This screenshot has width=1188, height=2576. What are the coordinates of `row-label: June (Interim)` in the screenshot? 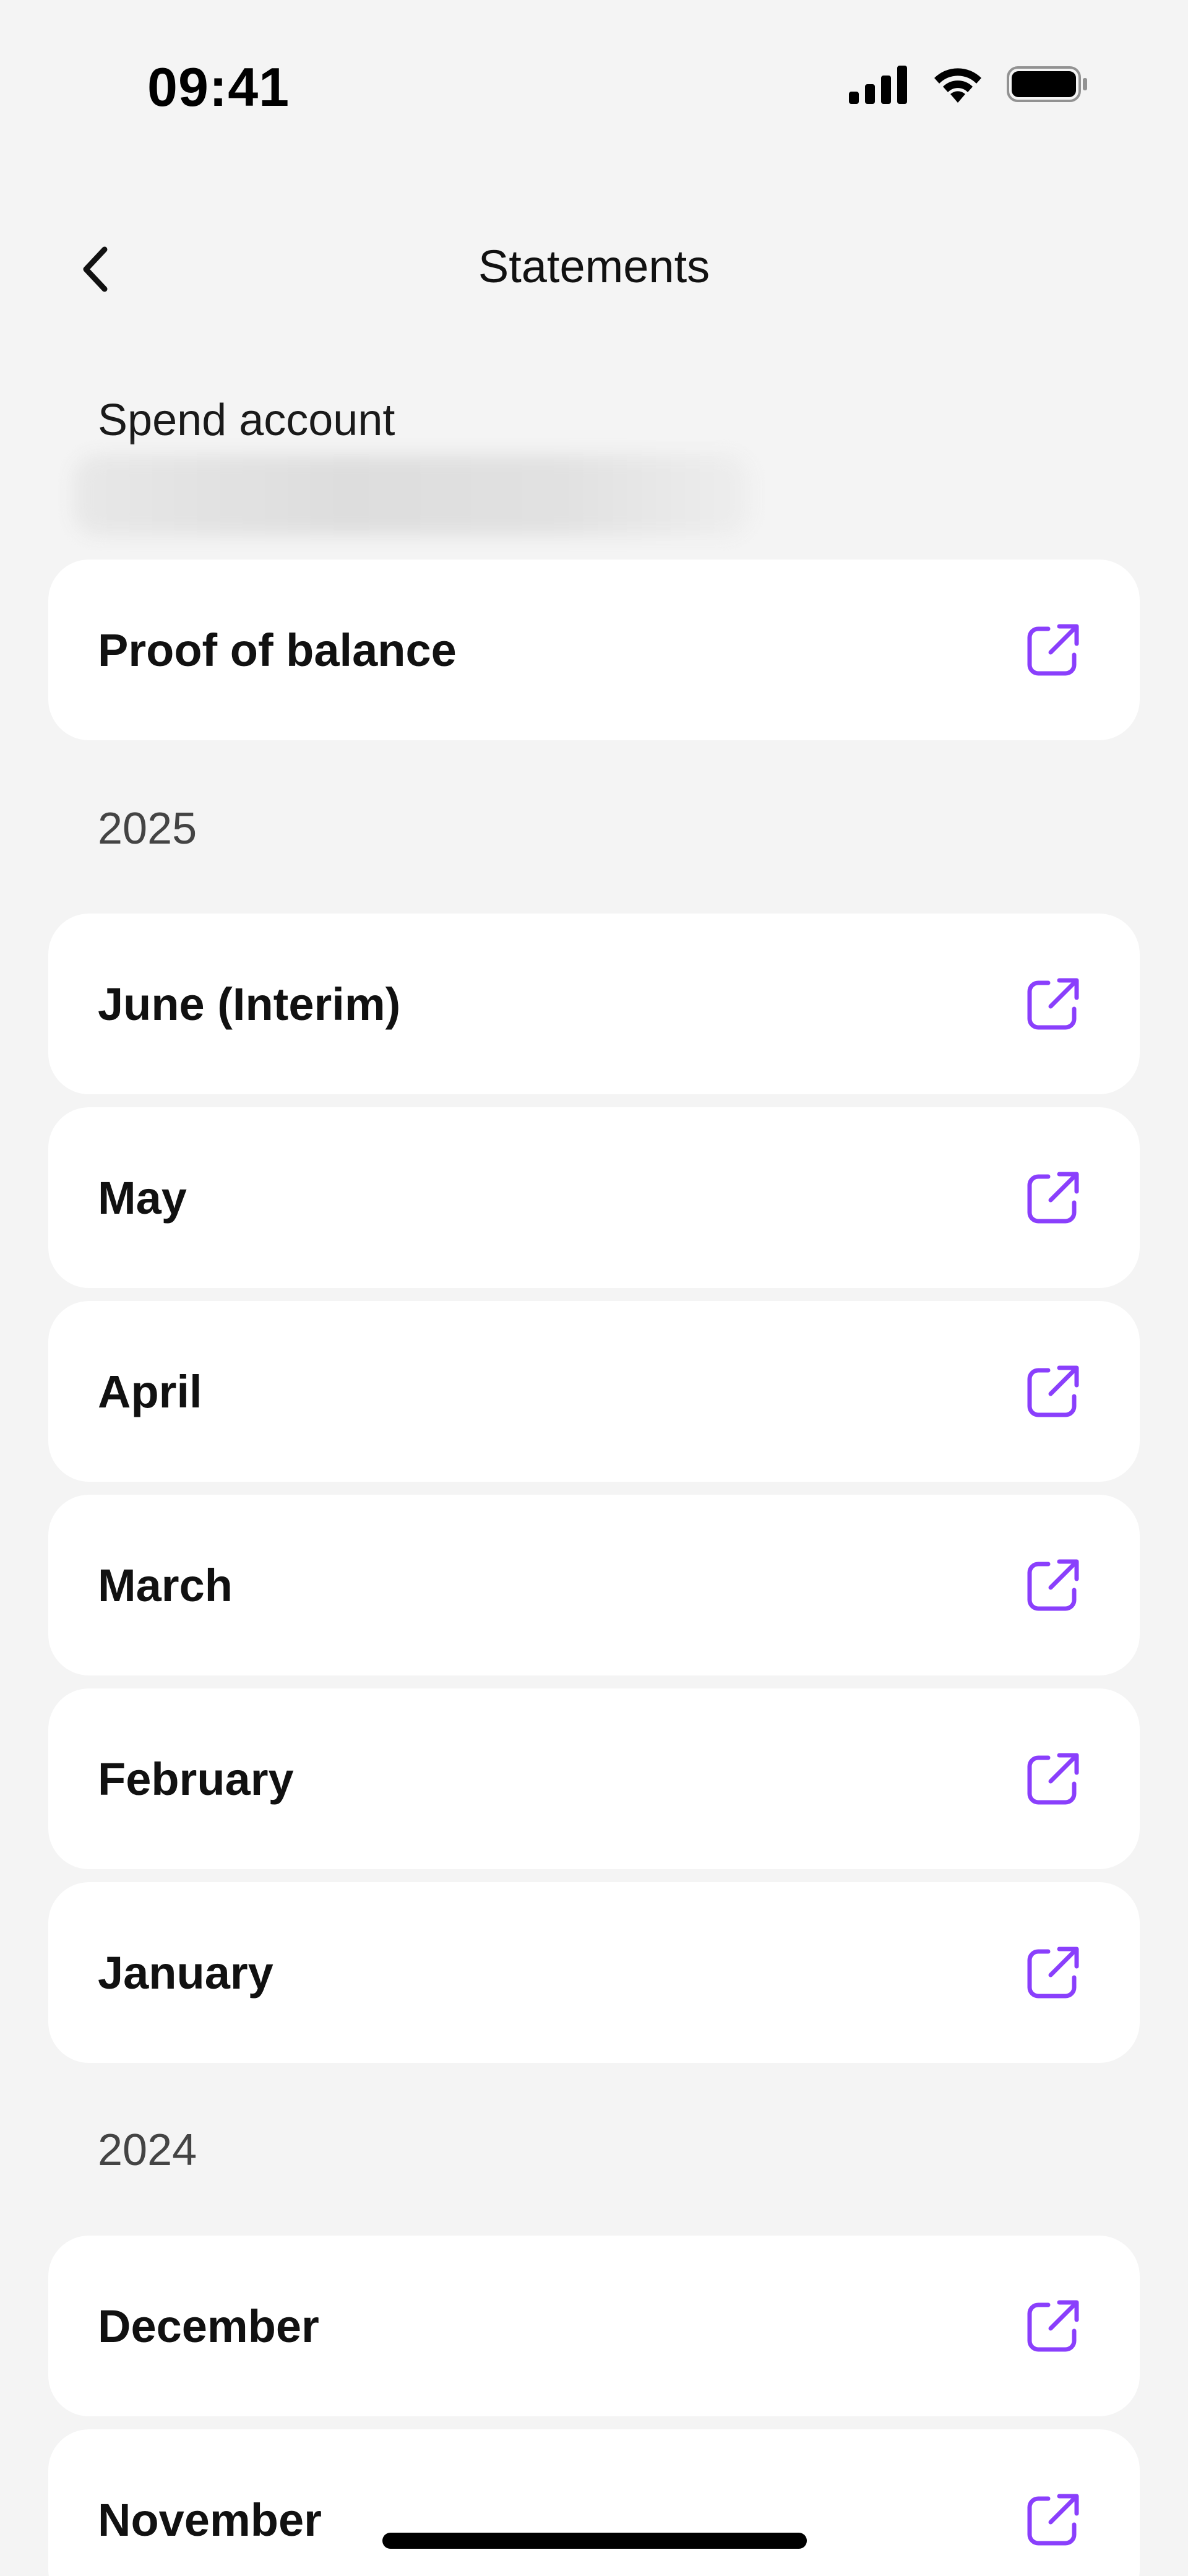 It's located at (249, 1004).